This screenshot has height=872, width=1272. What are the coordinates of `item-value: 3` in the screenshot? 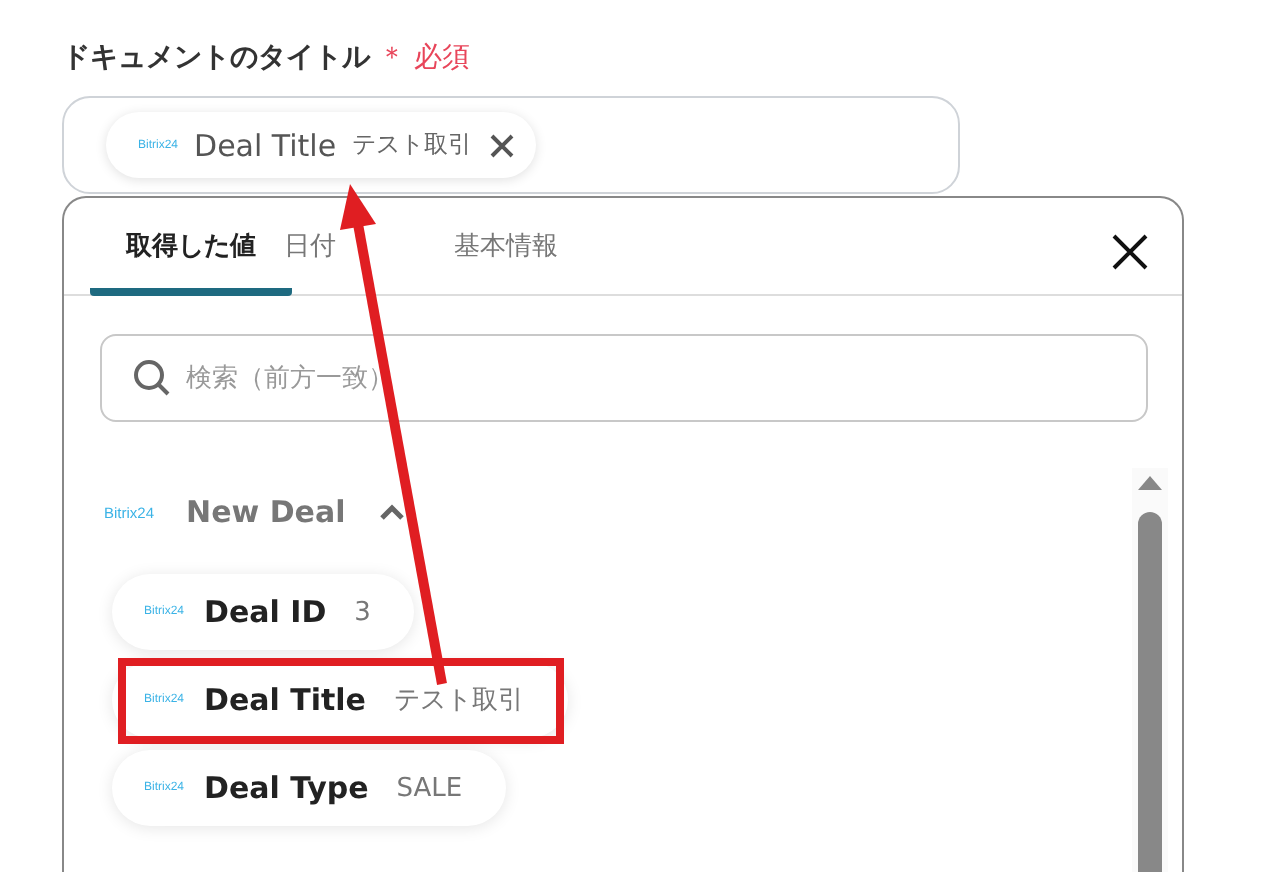 It's located at (362, 612).